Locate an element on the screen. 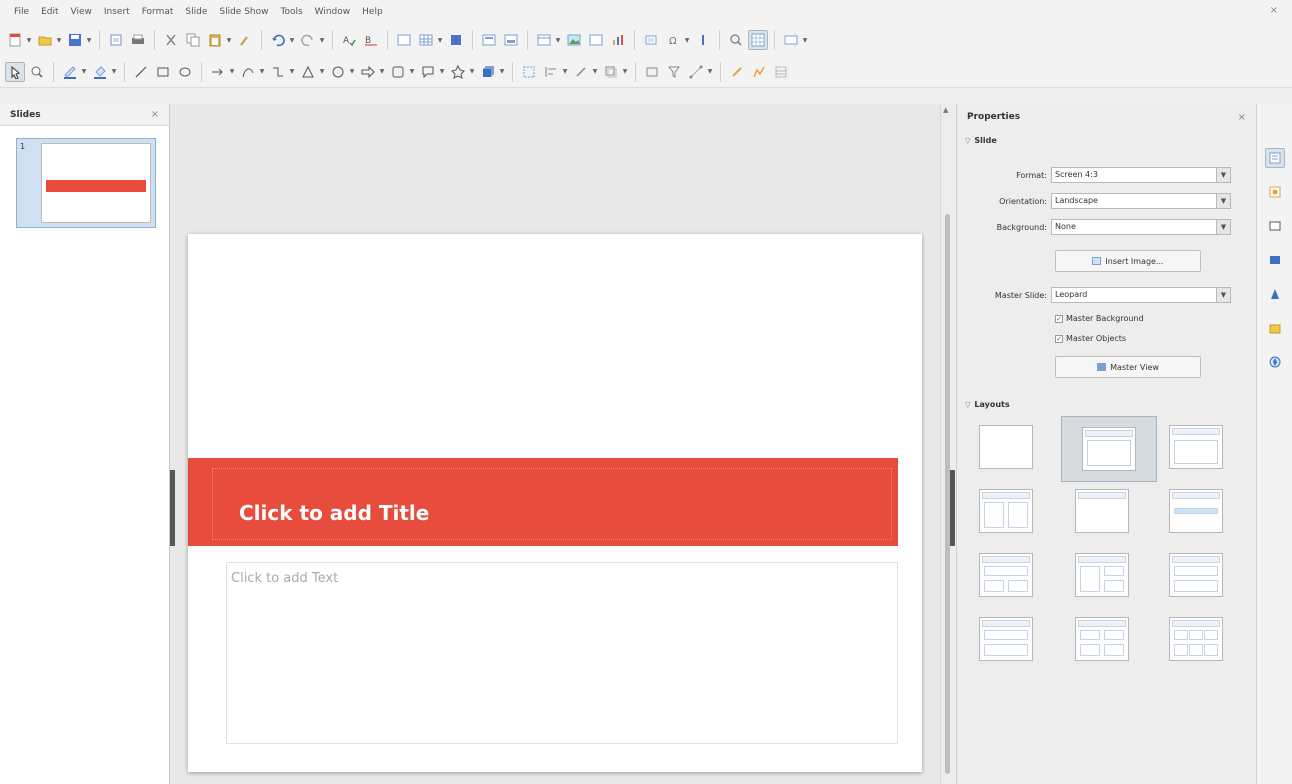 The width and height of the screenshot is (1292, 784). background-select: None ▼ is located at coordinates (1141, 227).